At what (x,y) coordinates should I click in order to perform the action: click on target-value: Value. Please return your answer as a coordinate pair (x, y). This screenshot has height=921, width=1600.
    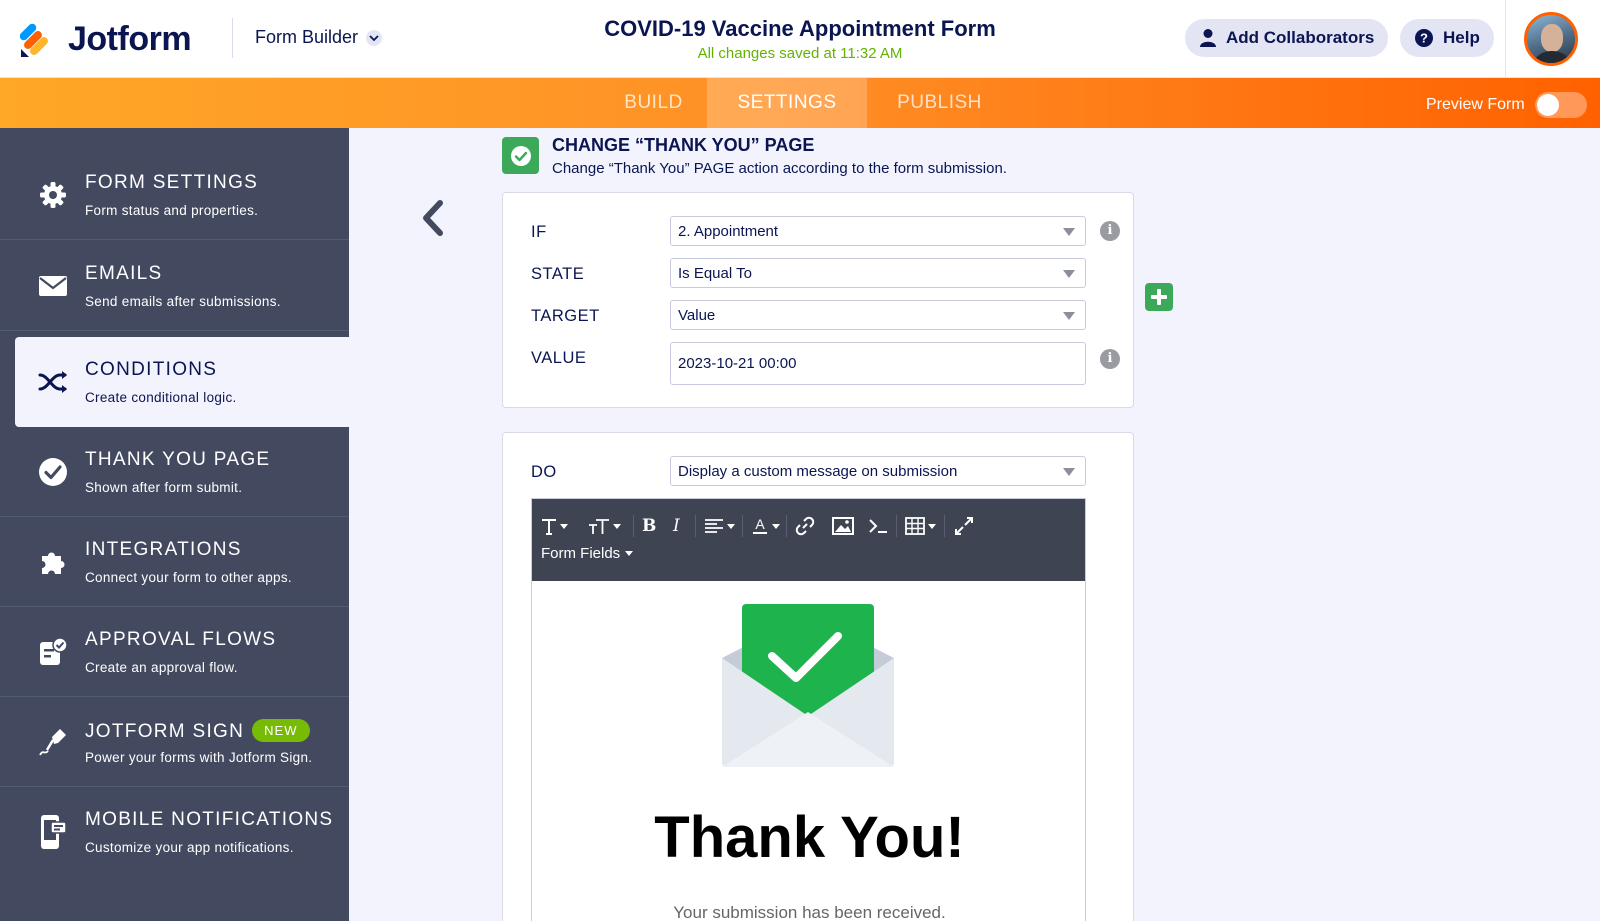
    Looking at the image, I should click on (697, 315).